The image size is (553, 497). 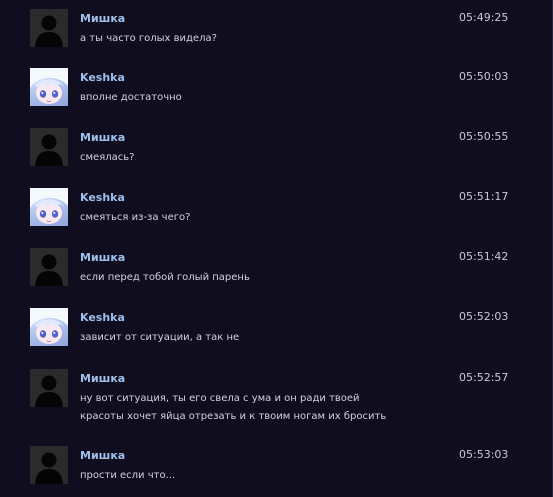 What do you see at coordinates (270, 98) in the screenshot?
I see `message-text: вполне достаточно` at bounding box center [270, 98].